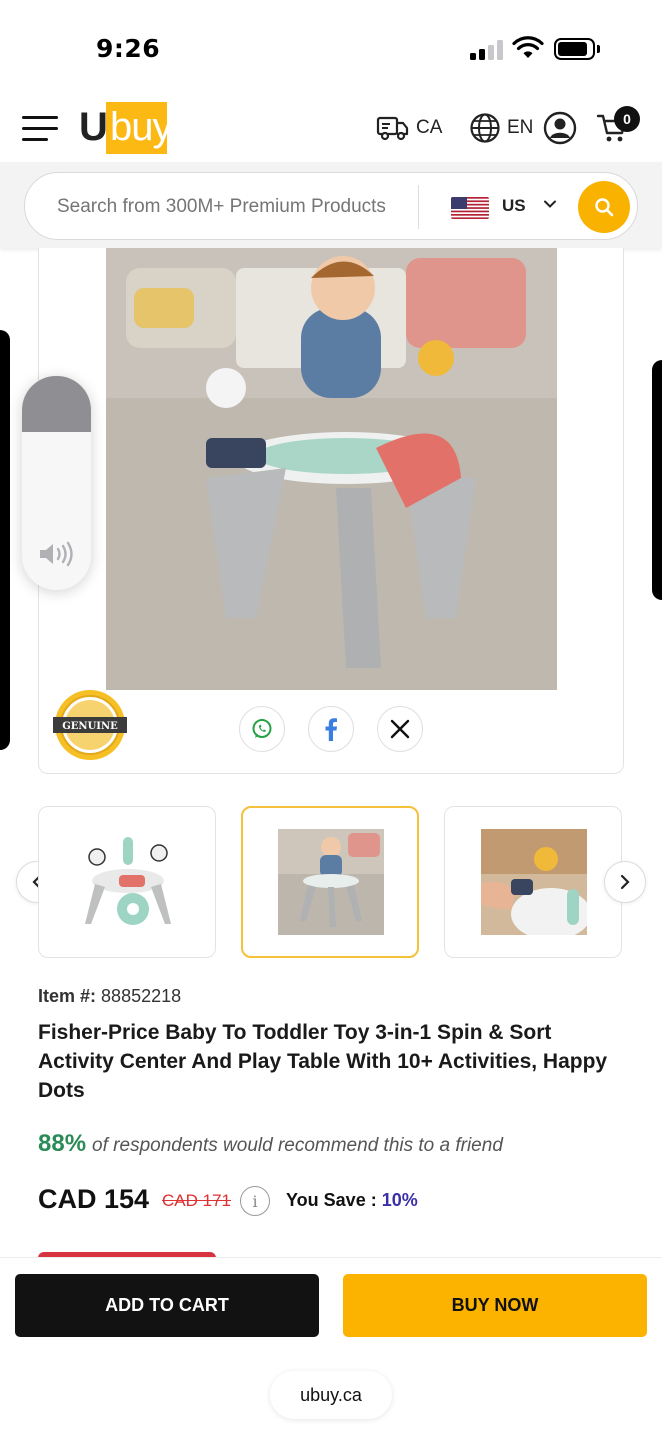 This screenshot has width=662, height=1440. Describe the element at coordinates (514, 206) in the screenshot. I see `search-country-label: US` at that location.